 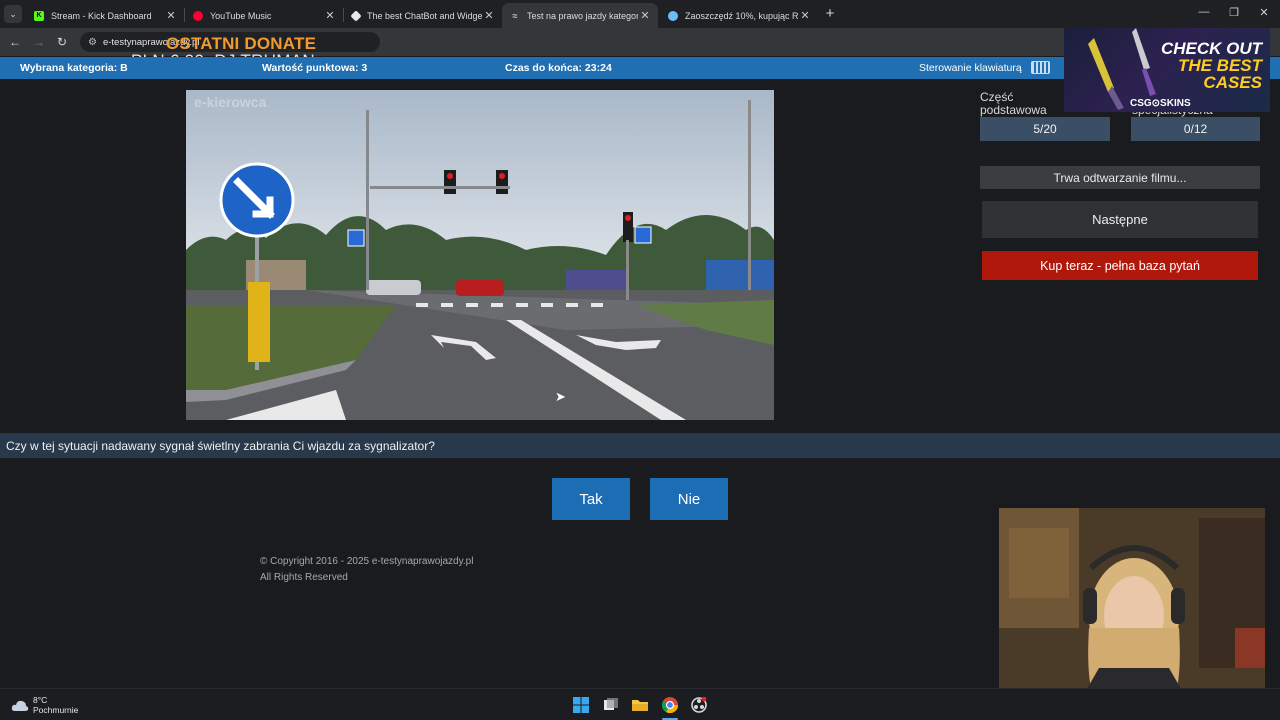 I want to click on minimize-icon: —, so click(x=1204, y=12).